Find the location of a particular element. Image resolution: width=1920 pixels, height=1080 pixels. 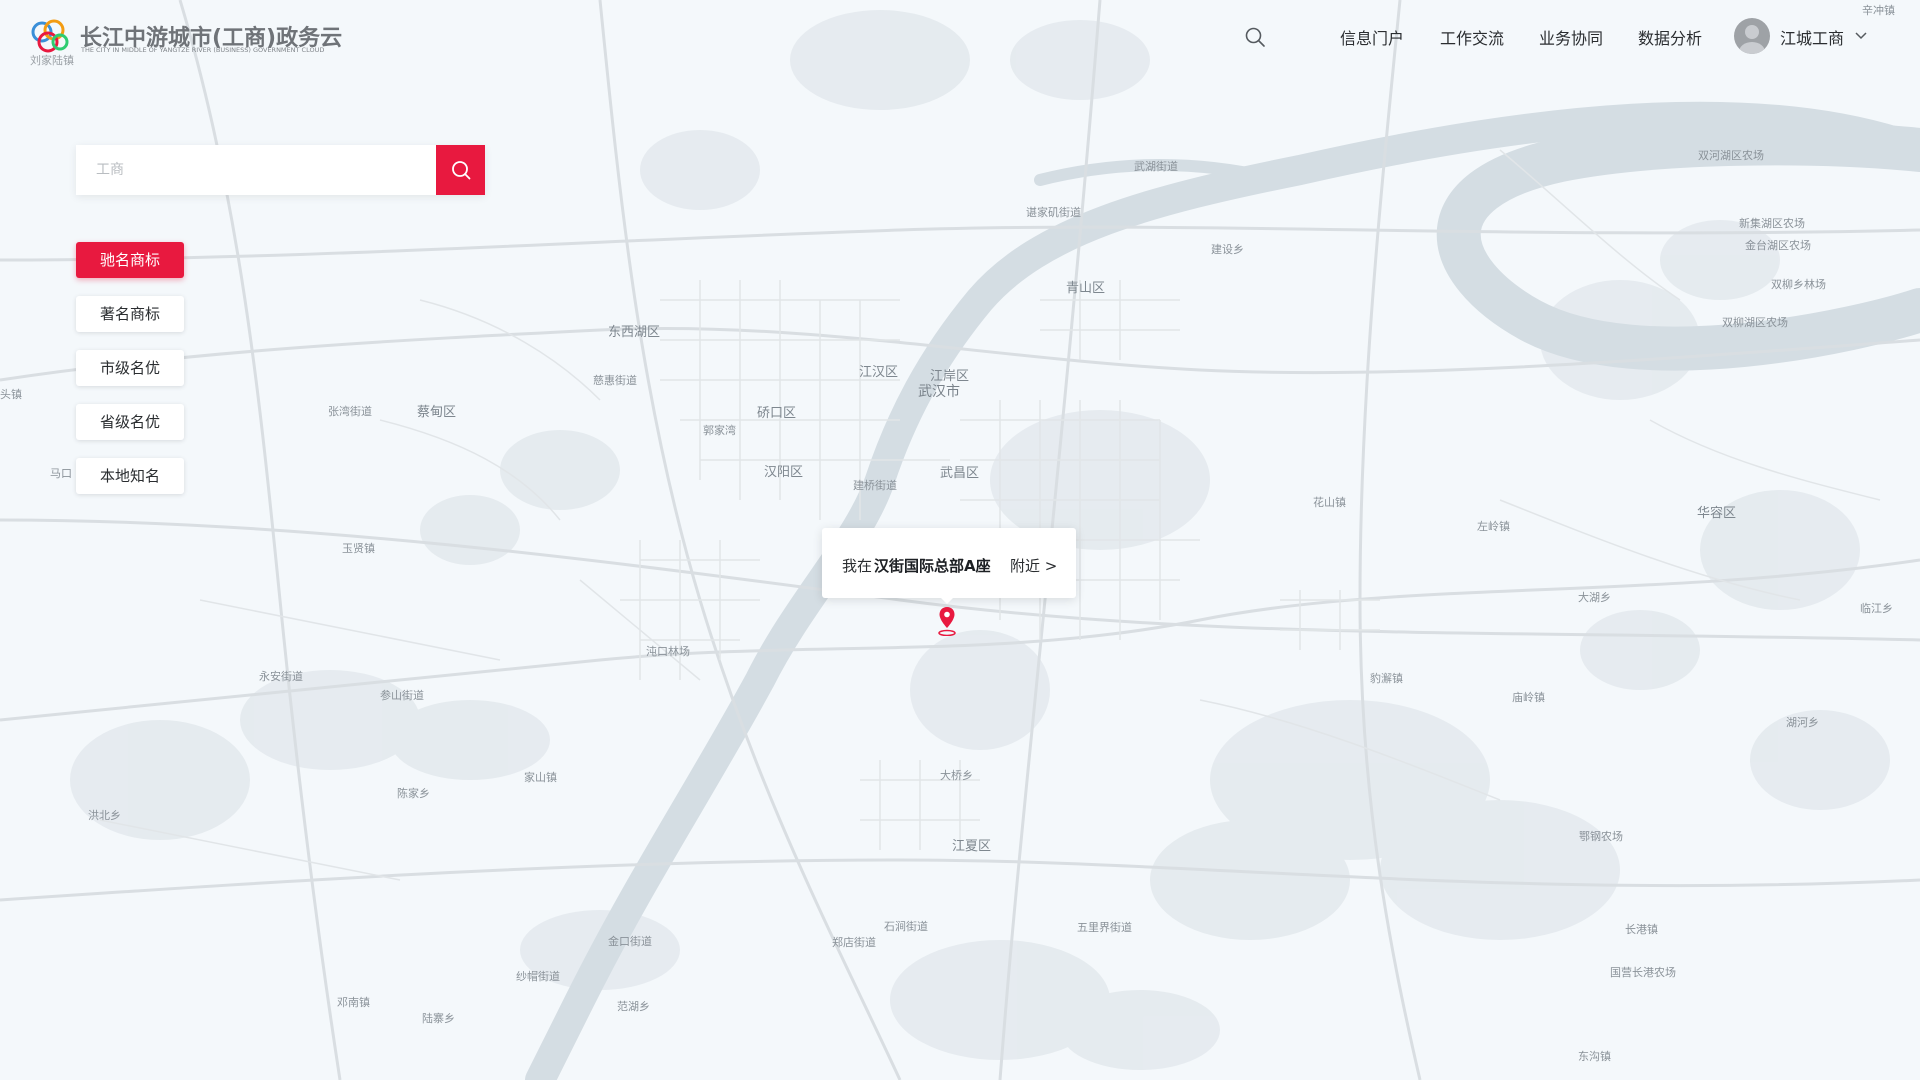

map-label: 蔡甸区 is located at coordinates (436, 412).